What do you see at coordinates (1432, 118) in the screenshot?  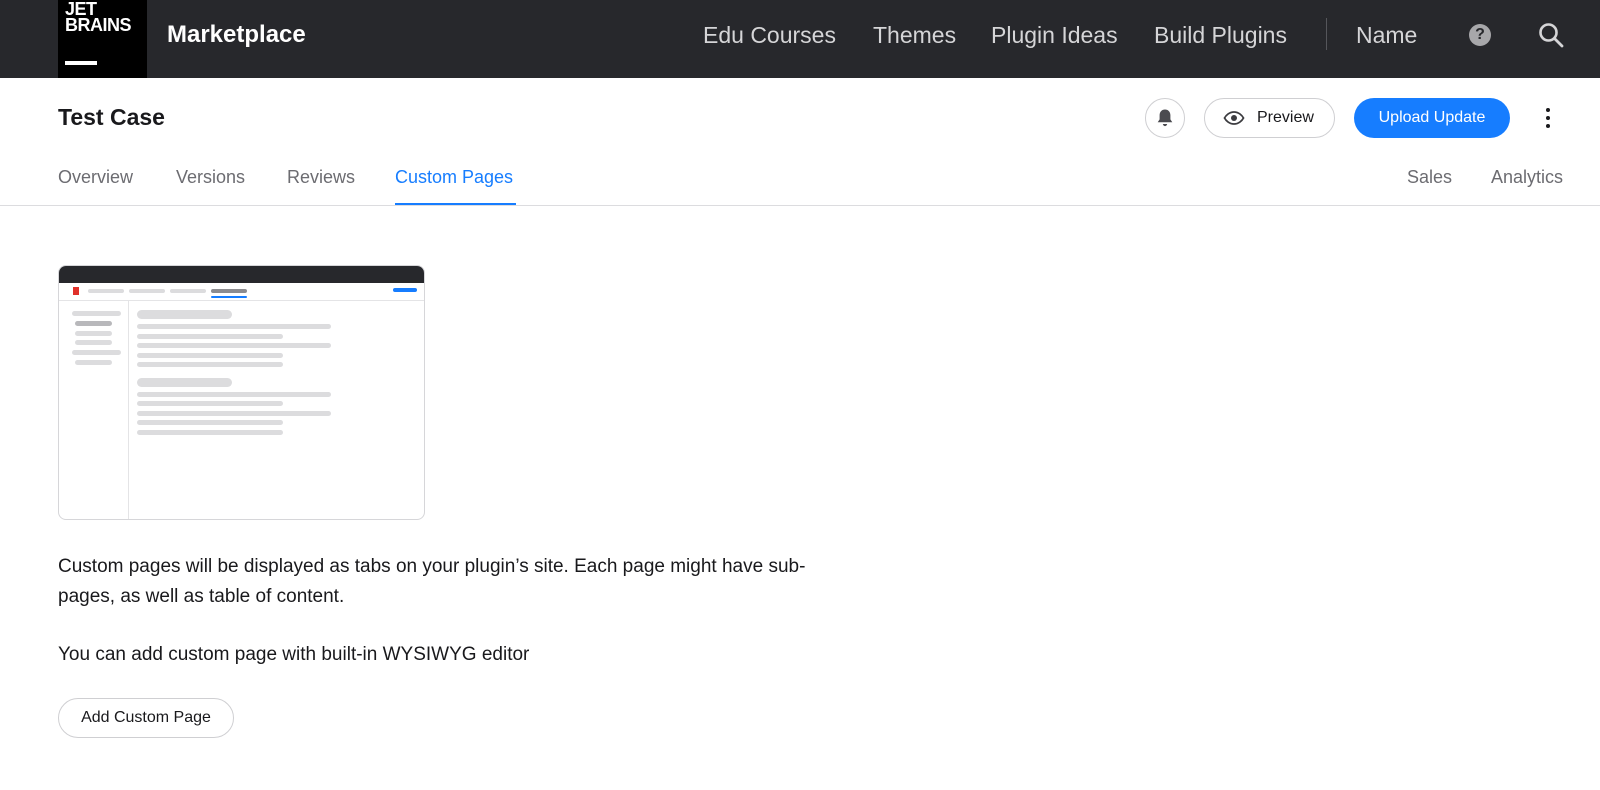 I see `upload-update-button: Upload Update` at bounding box center [1432, 118].